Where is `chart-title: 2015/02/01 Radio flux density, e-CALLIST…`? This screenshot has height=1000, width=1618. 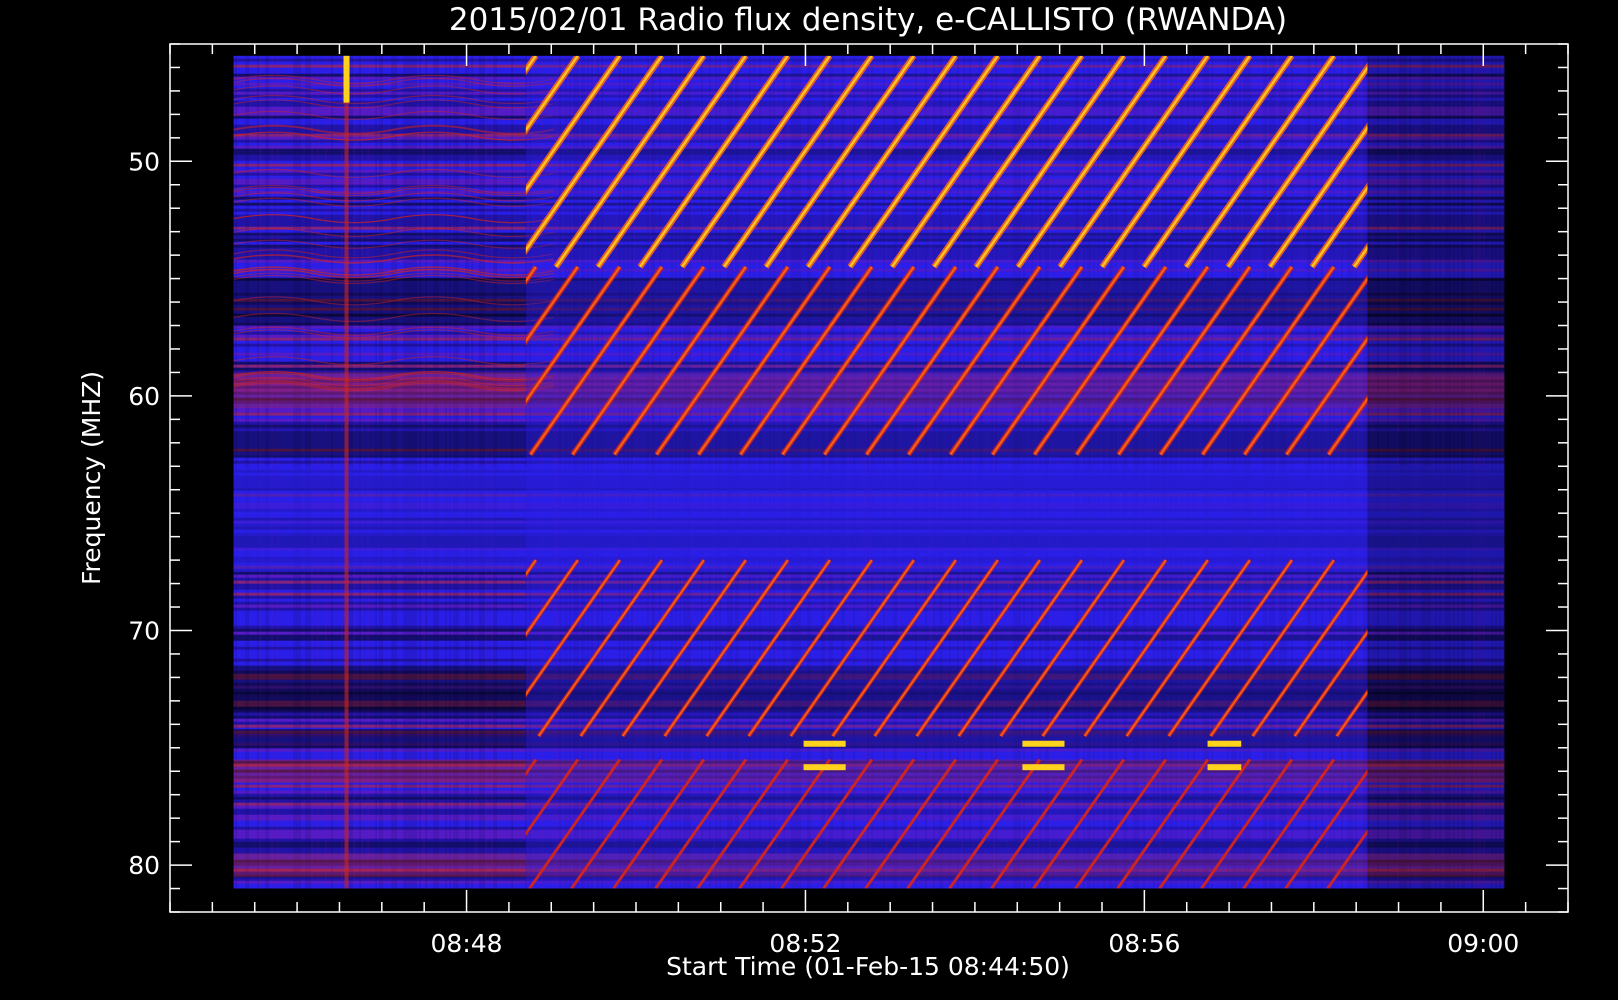
chart-title: 2015/02/01 Radio flux density, e-CALLIST… is located at coordinates (868, 20).